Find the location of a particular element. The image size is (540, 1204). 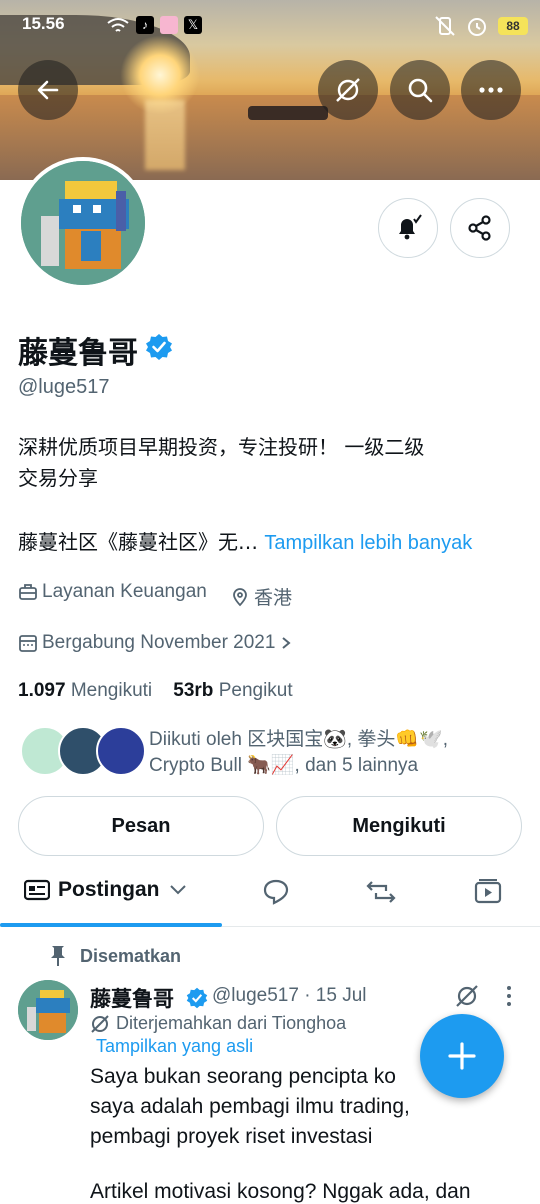

category-label: Layanan Keuangan is located at coordinates (124, 591).